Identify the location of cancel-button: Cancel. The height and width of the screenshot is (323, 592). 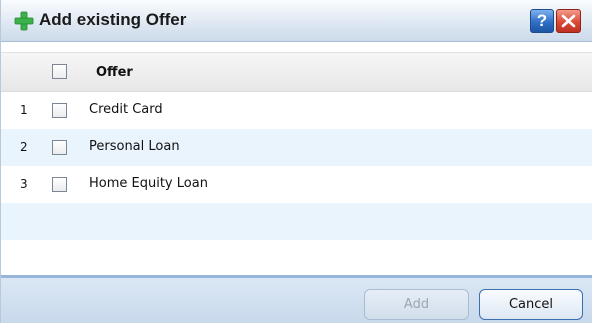
(531, 304).